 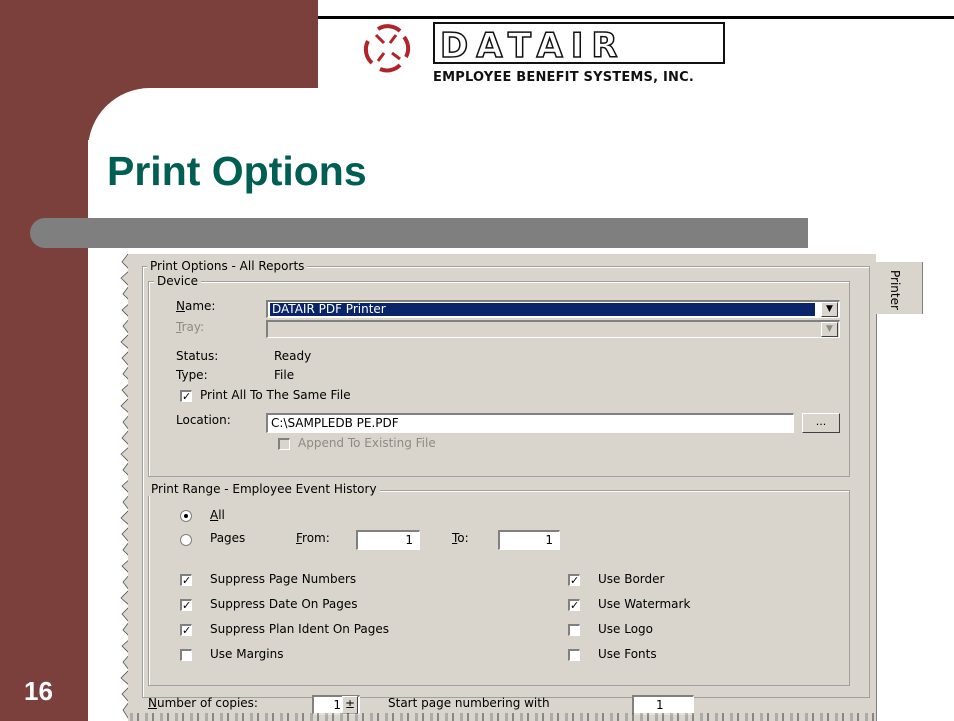 I want to click on status-value: Ready, so click(x=293, y=356).